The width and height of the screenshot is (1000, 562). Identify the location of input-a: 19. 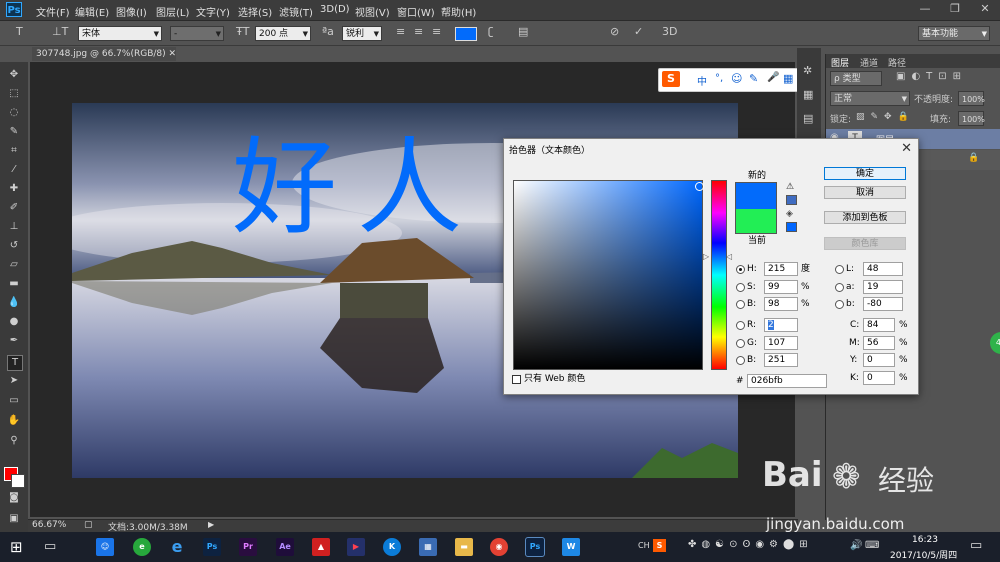
(883, 287).